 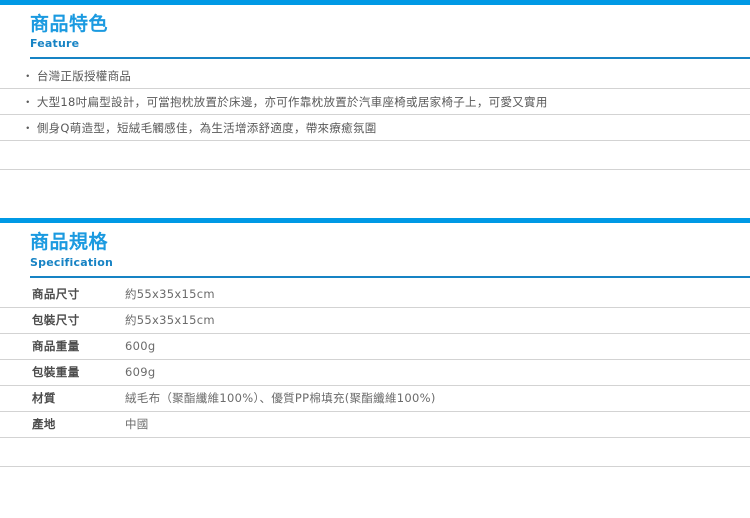 What do you see at coordinates (72, 262) in the screenshot?
I see `spec-title-en: Specification` at bounding box center [72, 262].